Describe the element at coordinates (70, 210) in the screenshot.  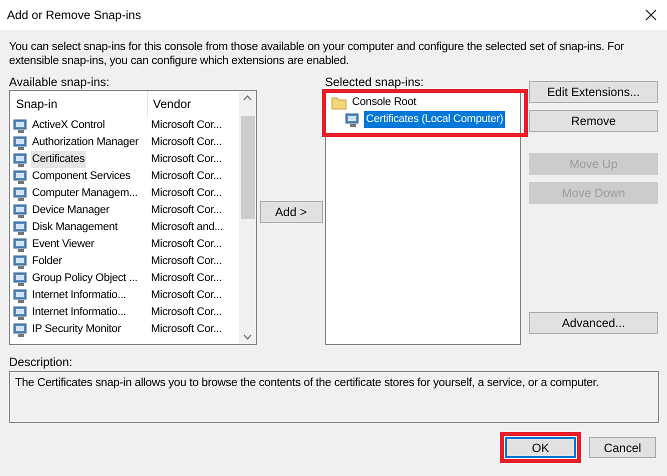
I see `snap-in-name: Device Manager` at that location.